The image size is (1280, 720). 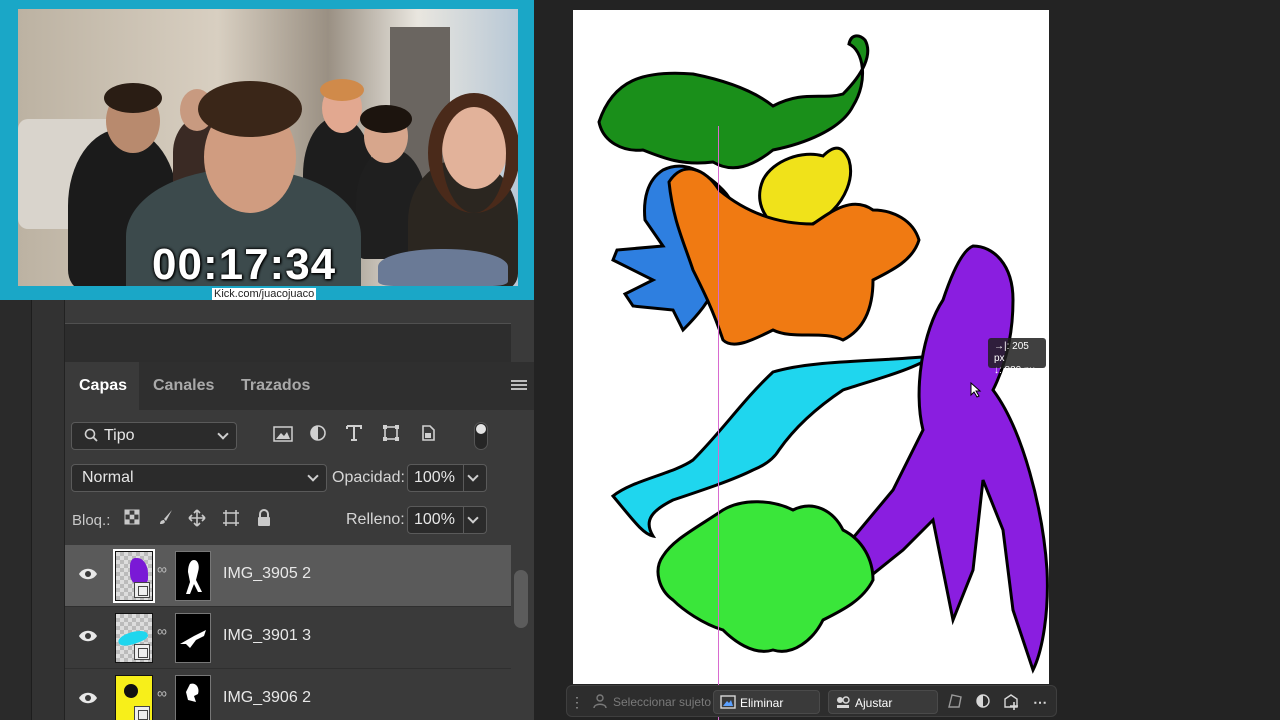 I want to click on filter-label: Tipo, so click(x=119, y=435).